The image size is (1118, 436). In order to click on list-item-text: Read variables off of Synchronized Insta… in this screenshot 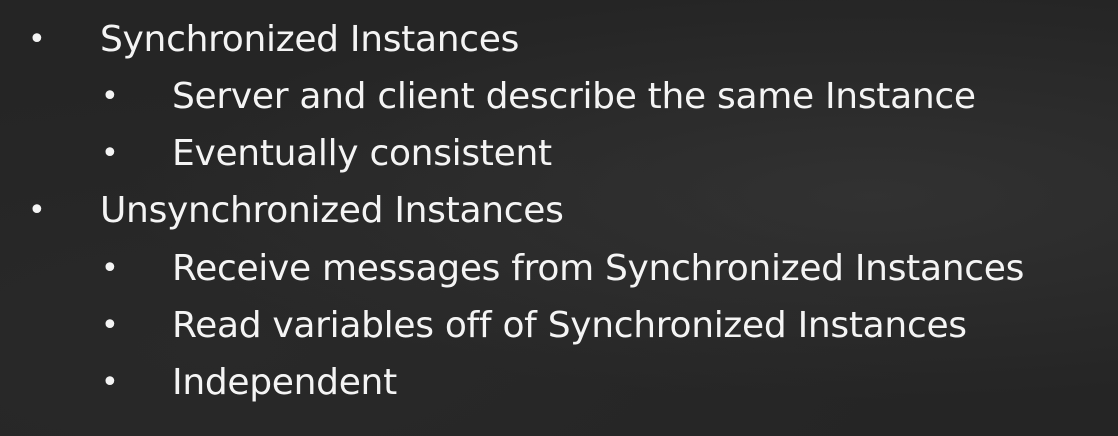, I will do `click(569, 325)`.